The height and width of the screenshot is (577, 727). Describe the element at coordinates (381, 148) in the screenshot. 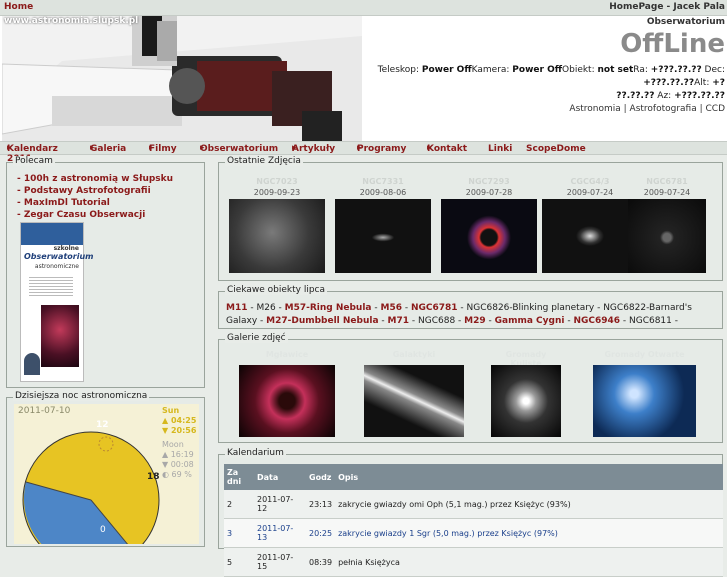

I see `menu-programy: Programy ▸` at that location.